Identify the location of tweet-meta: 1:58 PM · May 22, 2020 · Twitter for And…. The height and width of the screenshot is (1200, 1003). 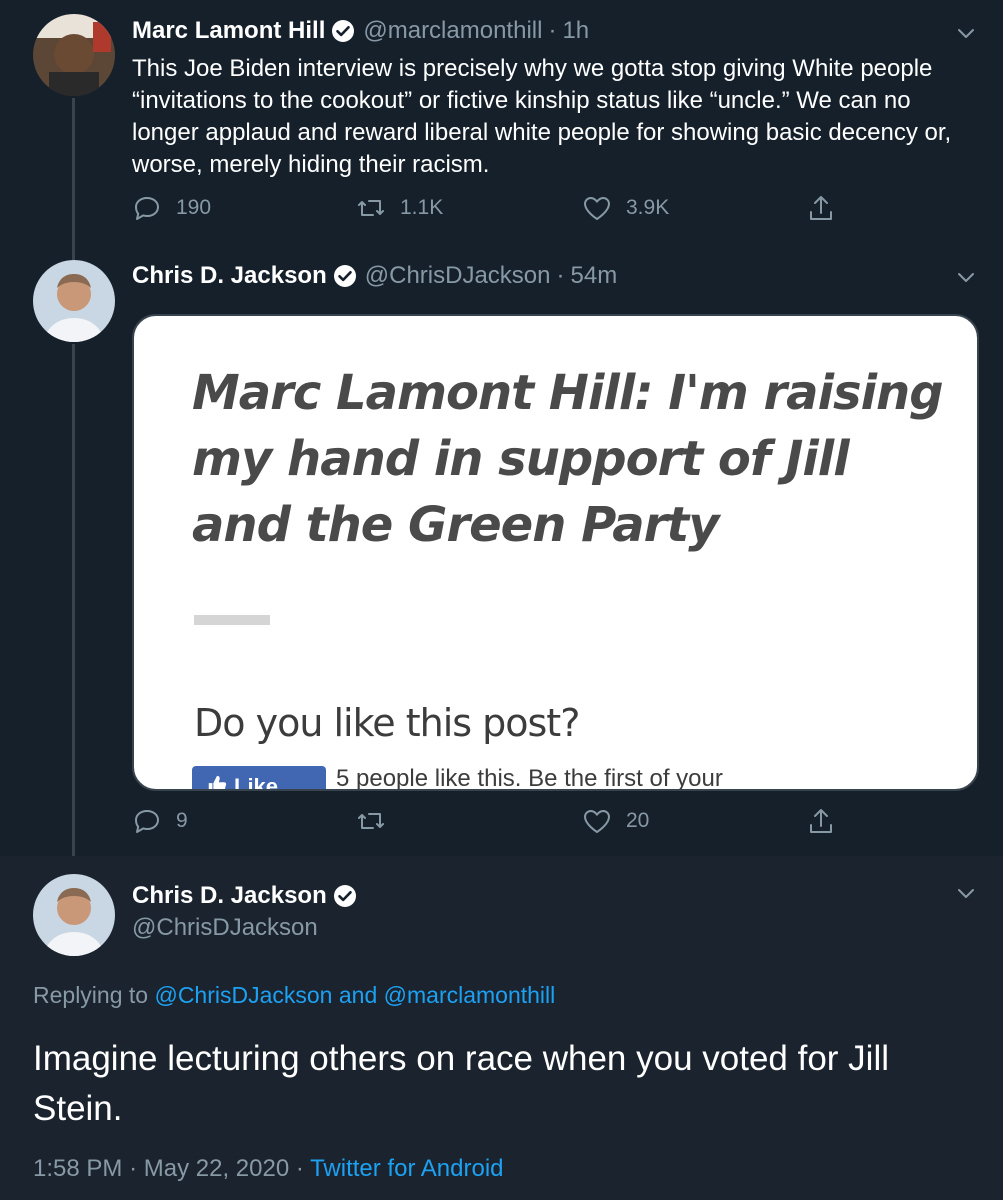
(268, 1169).